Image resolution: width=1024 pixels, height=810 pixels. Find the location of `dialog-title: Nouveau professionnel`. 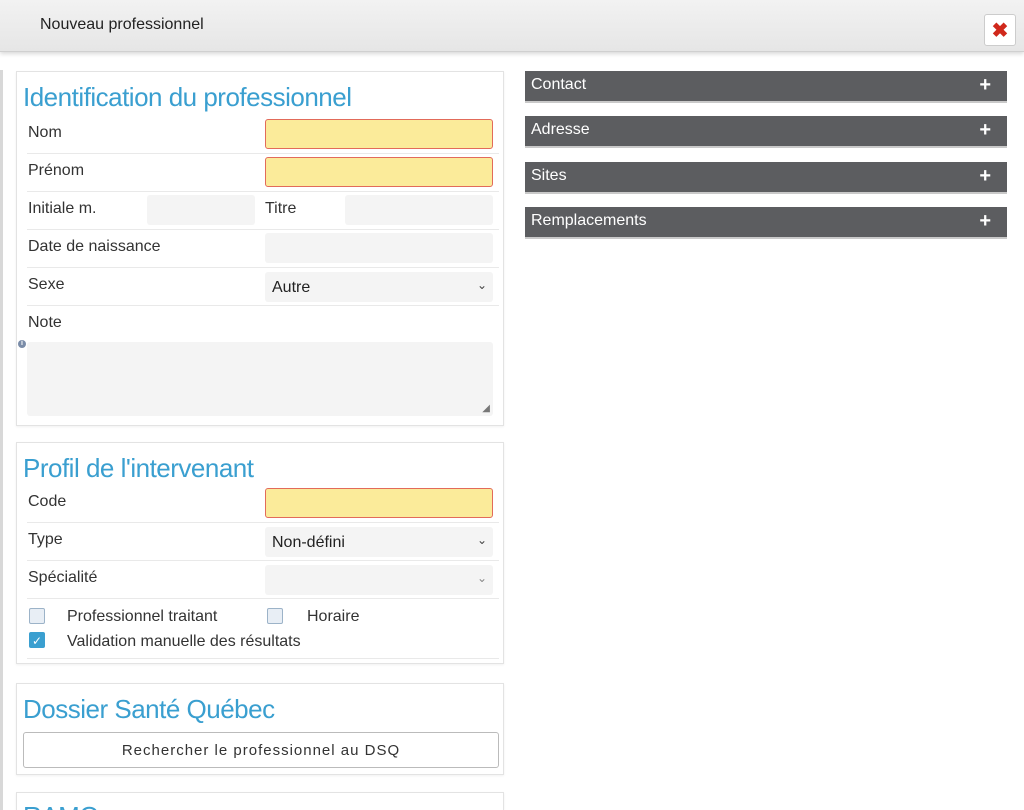

dialog-title: Nouveau professionnel is located at coordinates (122, 24).